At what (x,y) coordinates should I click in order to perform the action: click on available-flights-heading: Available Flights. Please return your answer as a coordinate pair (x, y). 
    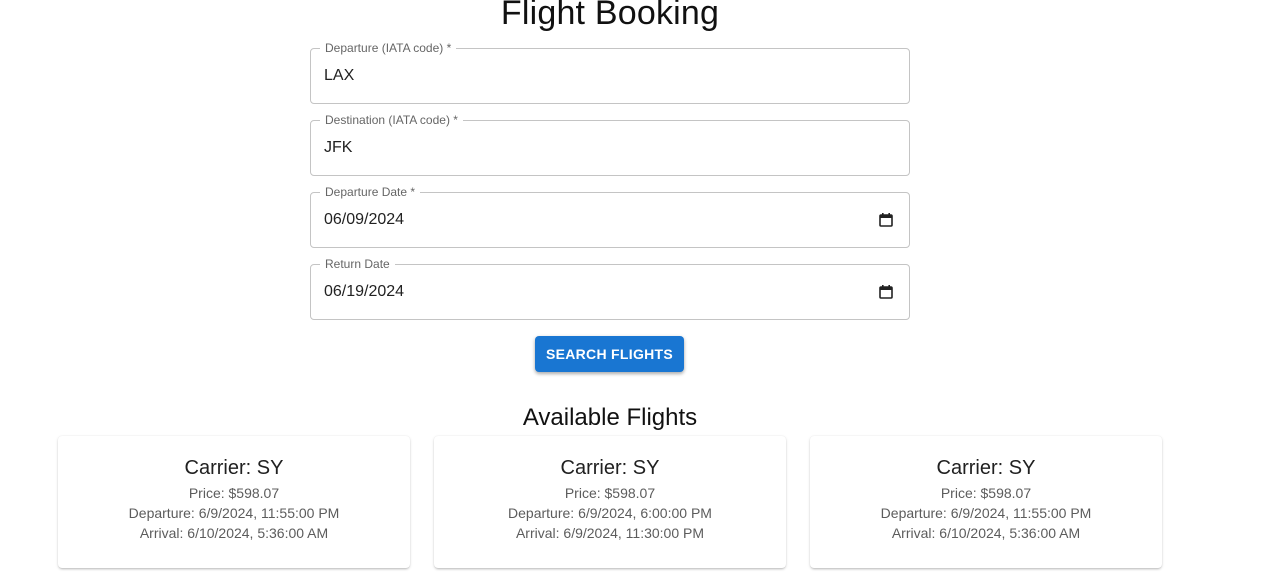
    Looking at the image, I should click on (610, 417).